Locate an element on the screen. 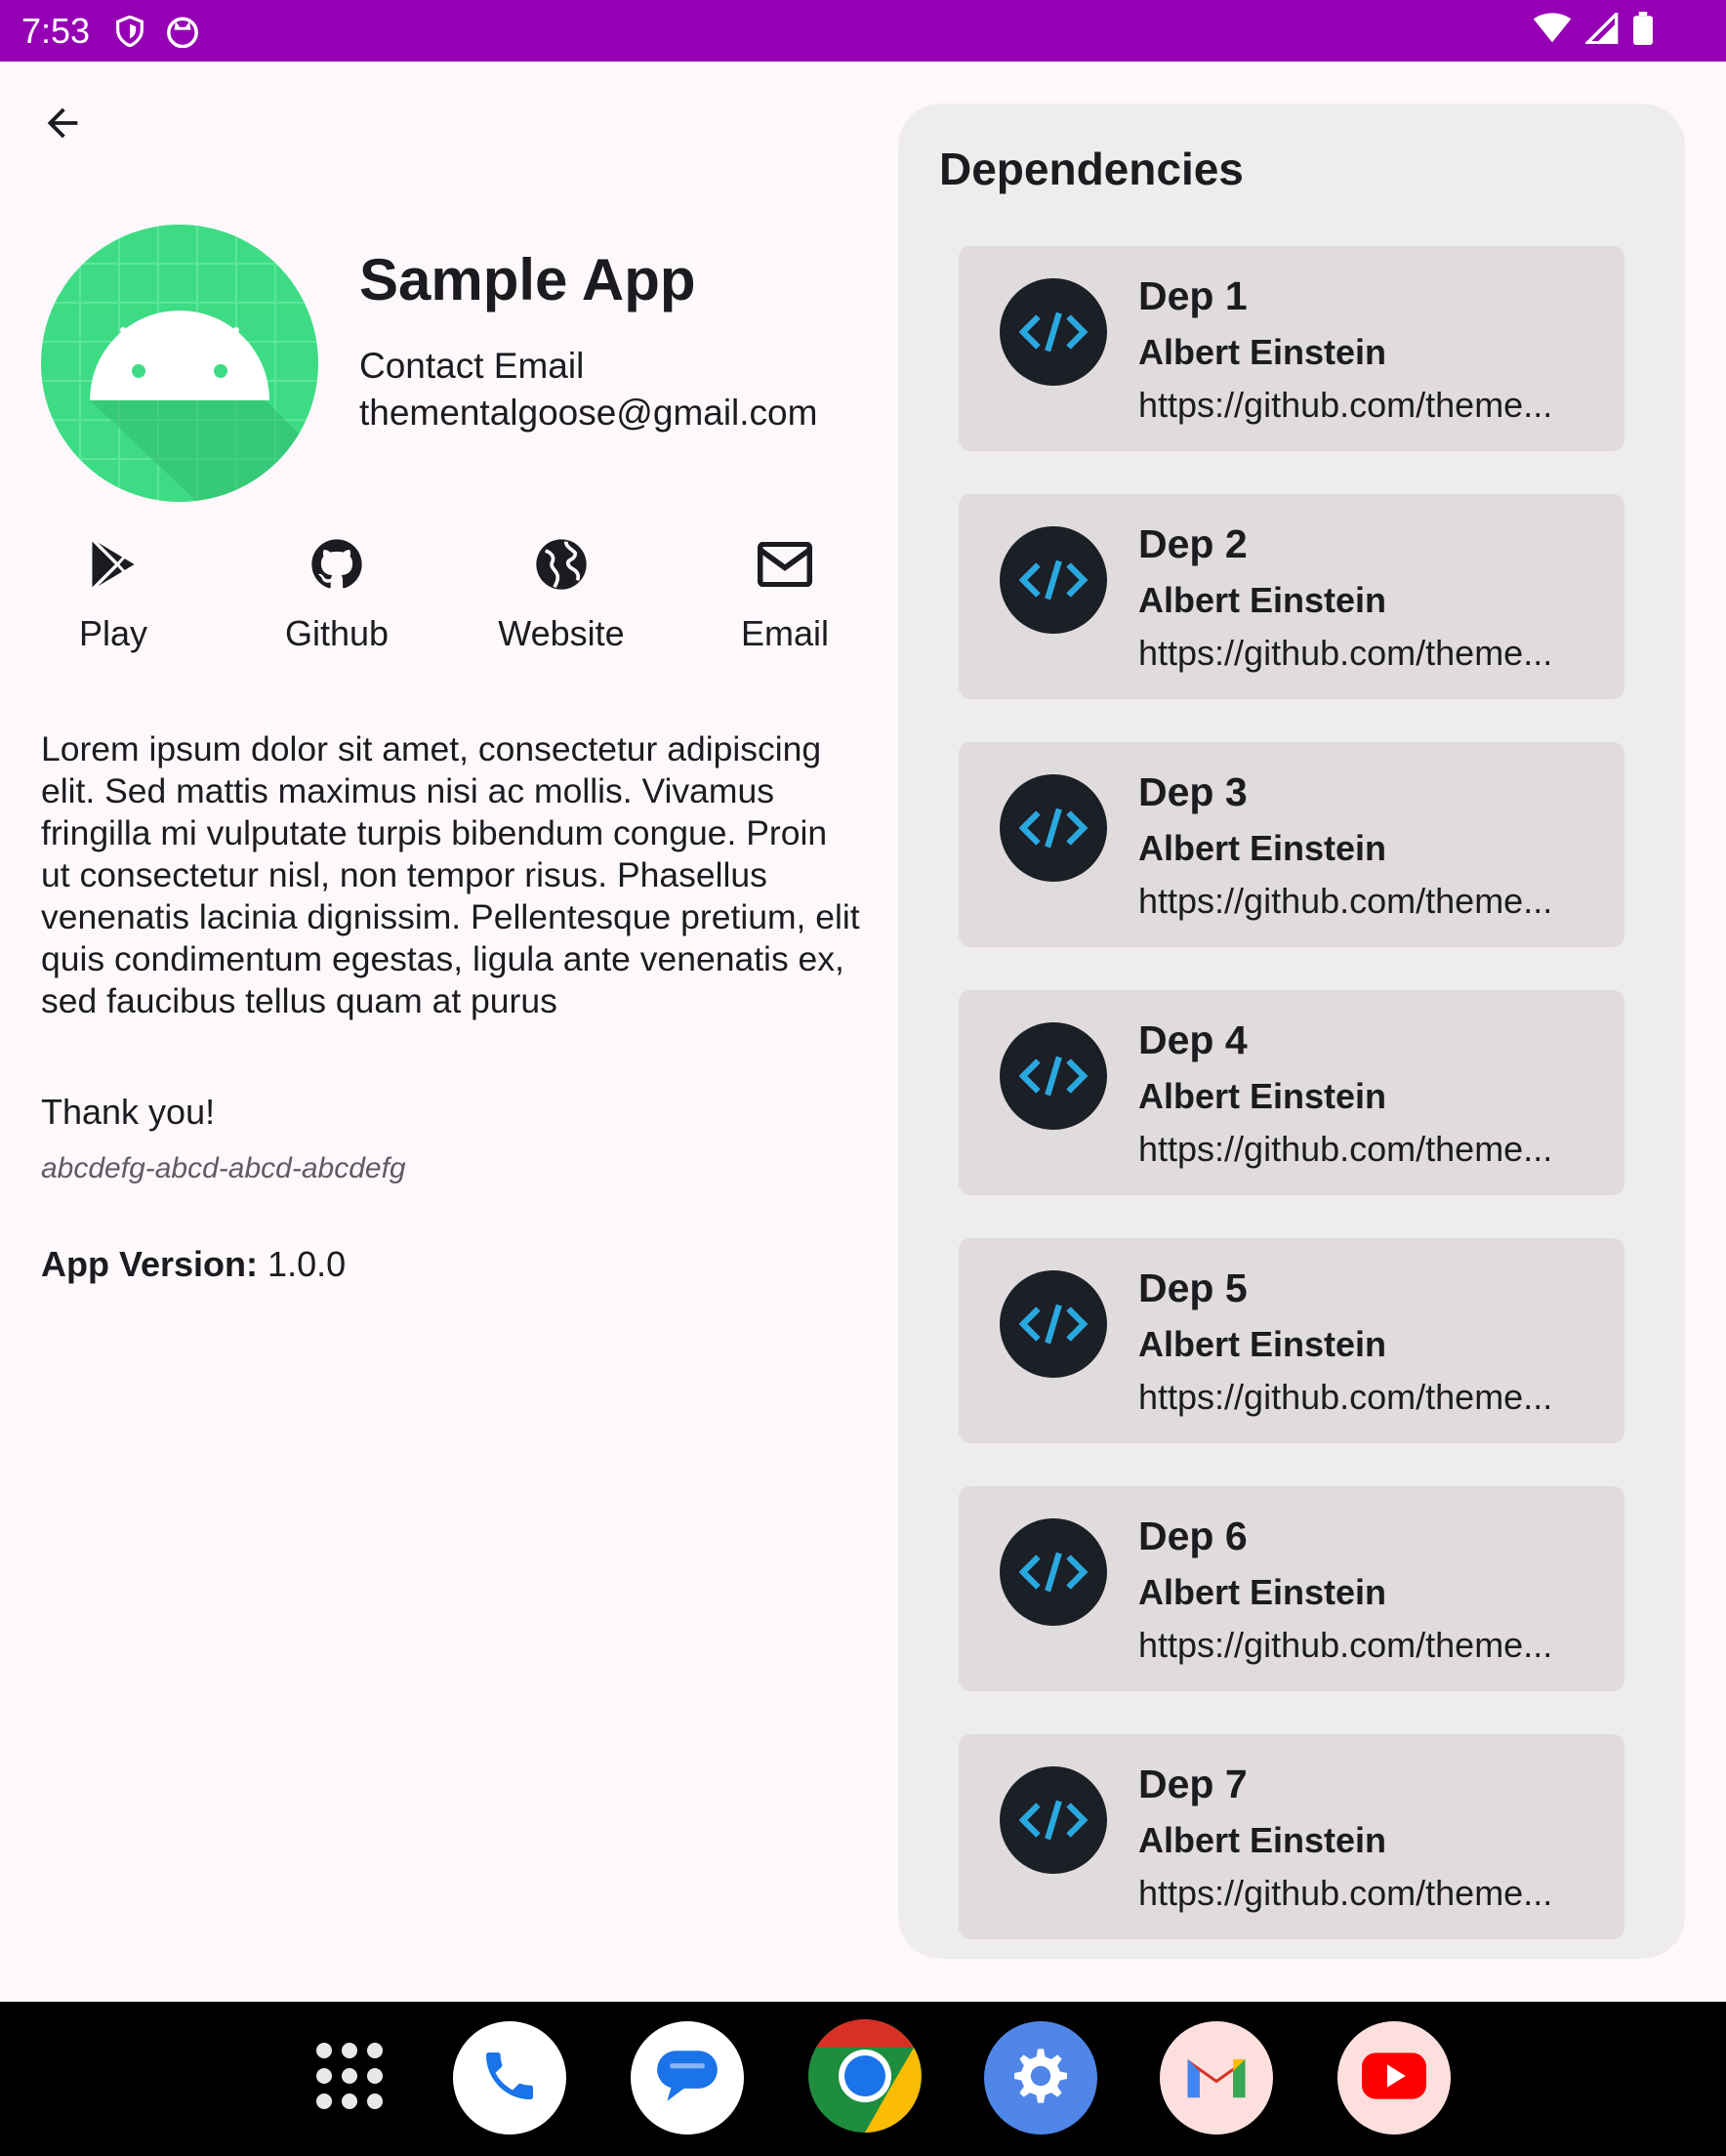 The width and height of the screenshot is (1726, 2156). messages-app-button is located at coordinates (687, 2078).